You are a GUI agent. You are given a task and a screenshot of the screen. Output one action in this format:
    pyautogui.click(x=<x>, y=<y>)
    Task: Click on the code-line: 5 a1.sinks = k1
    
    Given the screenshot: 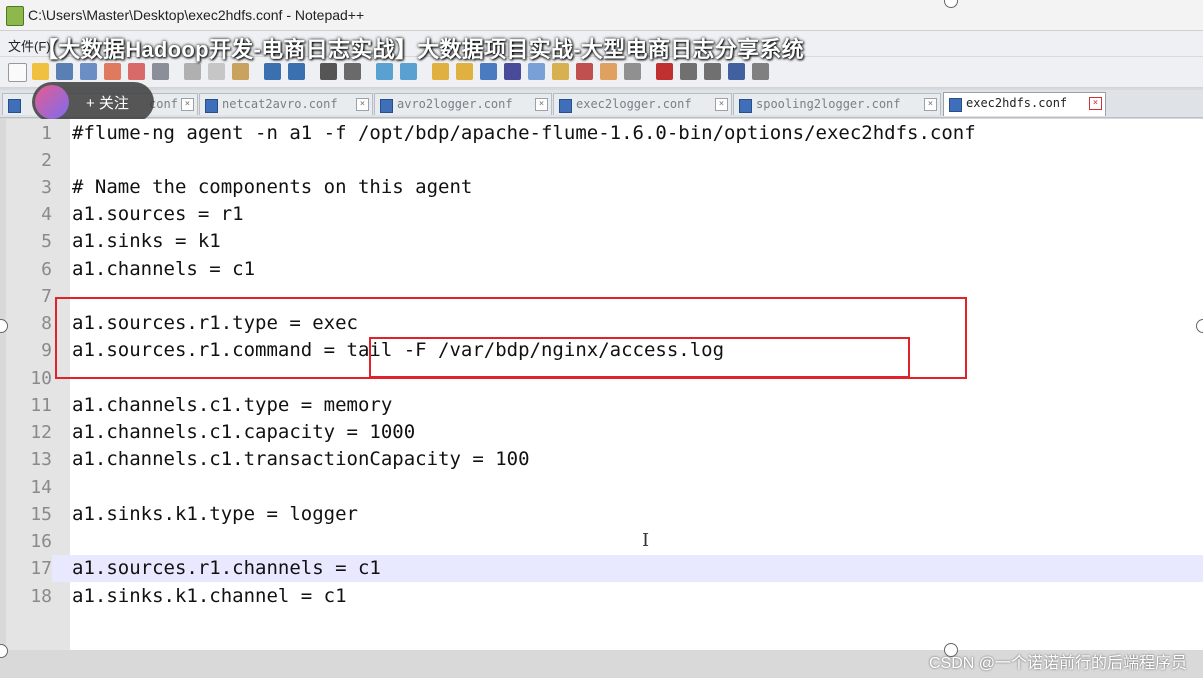 What is the action you would take?
    pyautogui.click(x=604, y=241)
    